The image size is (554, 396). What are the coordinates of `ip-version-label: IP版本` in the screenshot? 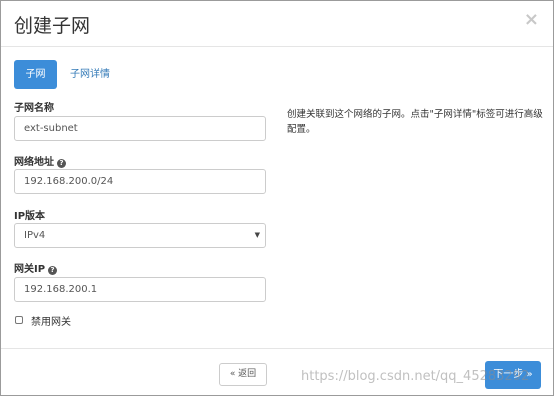 It's located at (29, 214).